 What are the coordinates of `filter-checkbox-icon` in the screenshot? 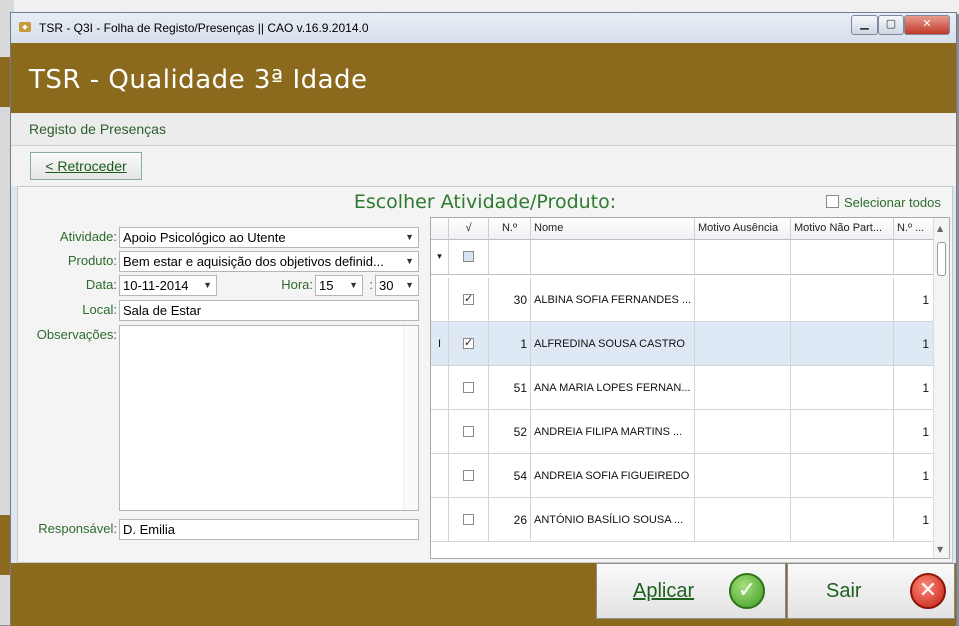 It's located at (468, 256).